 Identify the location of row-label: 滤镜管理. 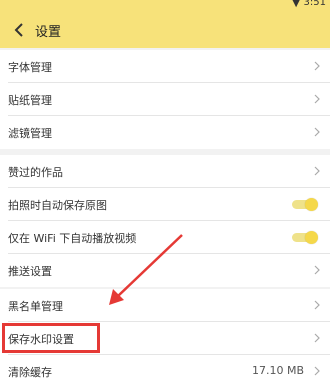
(30, 133).